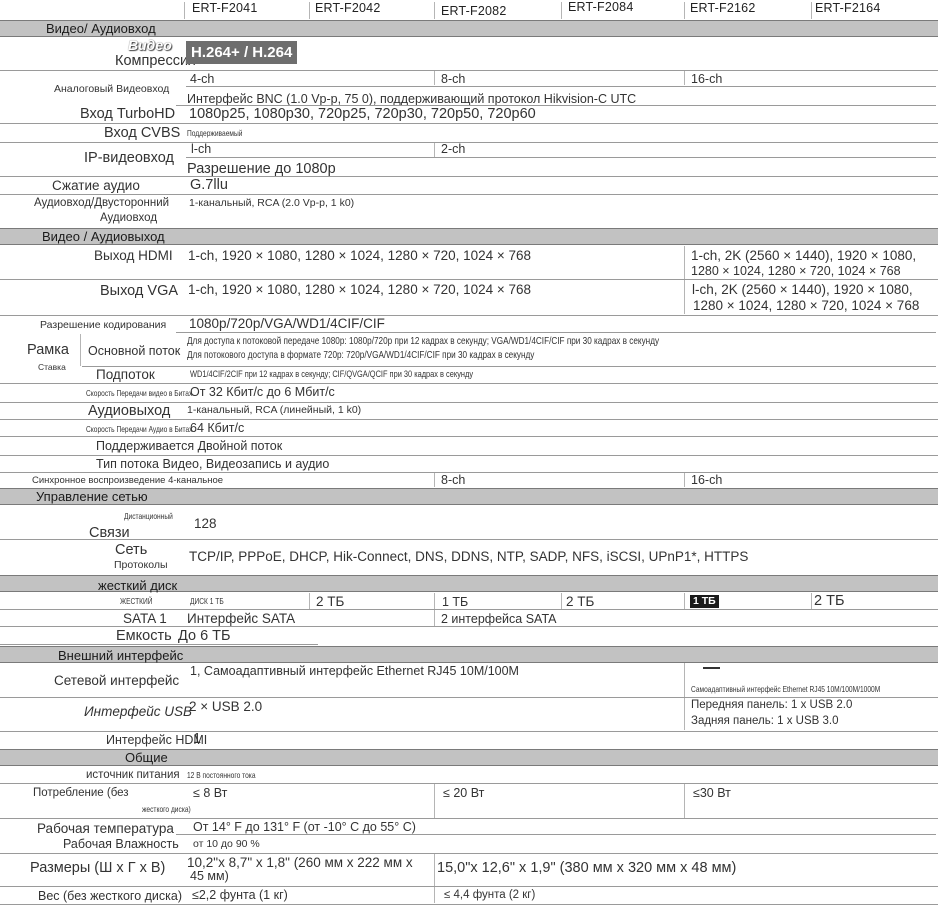 This screenshot has width=938, height=907. I want to click on section-title: Внешний интерфейс, so click(121, 655).